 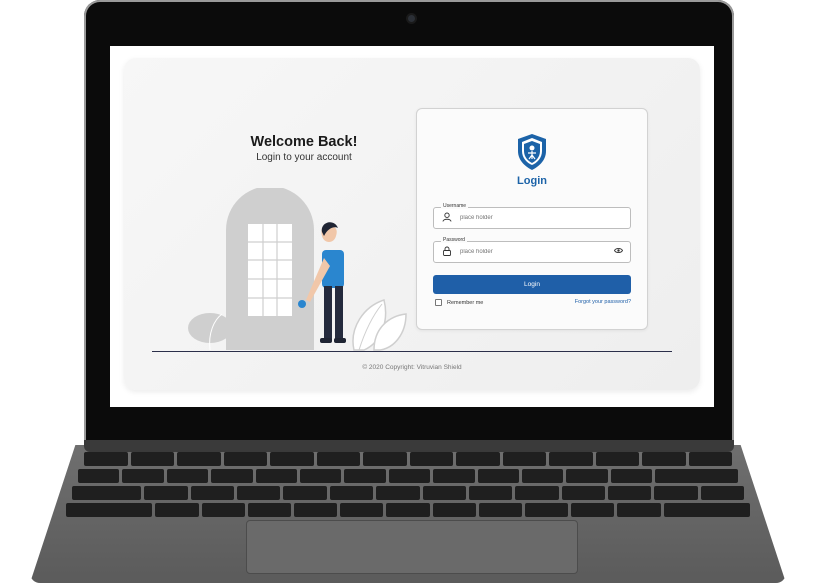 What do you see at coordinates (270, 269) in the screenshot?
I see `door` at bounding box center [270, 269].